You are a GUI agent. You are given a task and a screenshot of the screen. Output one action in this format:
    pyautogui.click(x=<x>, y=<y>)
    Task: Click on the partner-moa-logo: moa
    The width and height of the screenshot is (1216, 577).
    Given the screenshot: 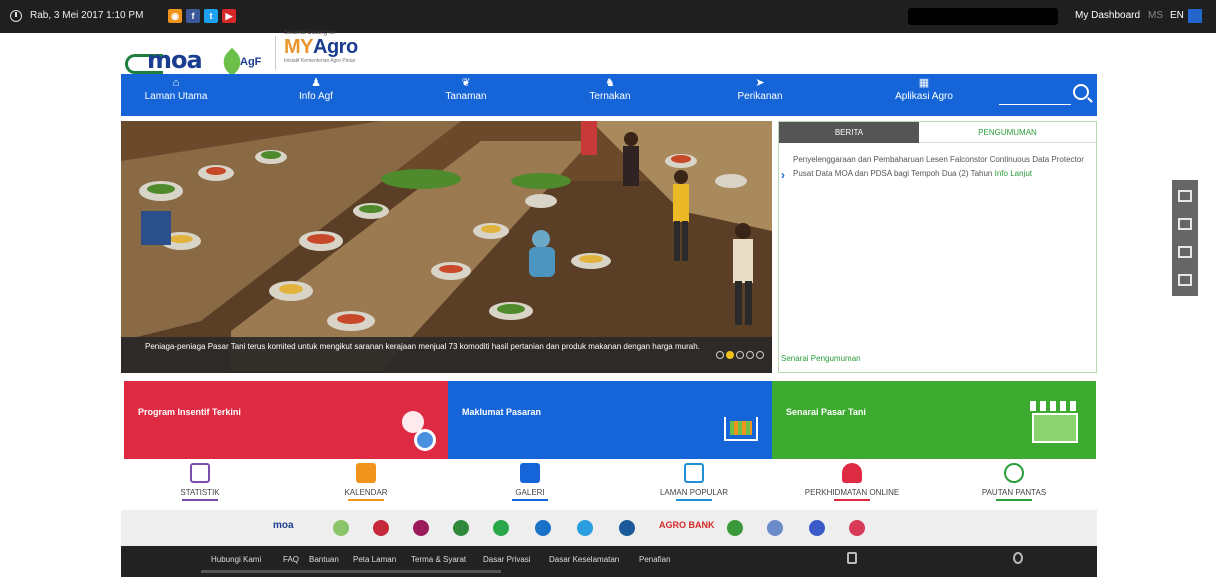 What is the action you would take?
    pyautogui.click(x=283, y=525)
    